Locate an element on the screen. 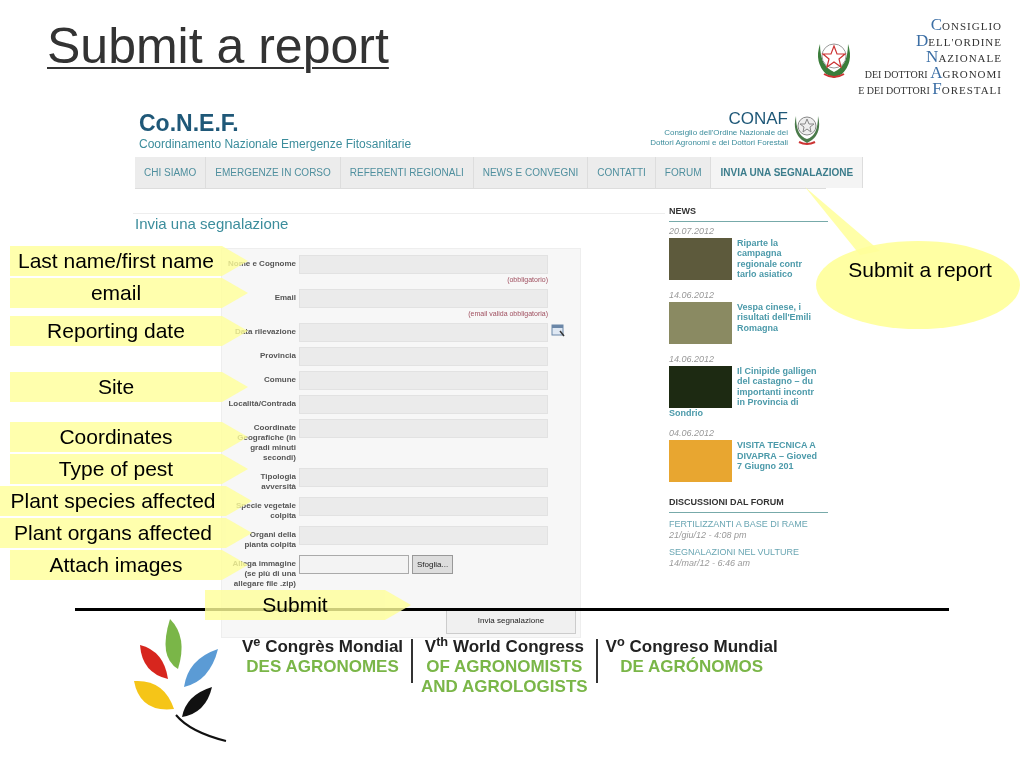 The height and width of the screenshot is (768, 1024). congress-subtitle: OF AGRONOMISTS is located at coordinates (504, 667).